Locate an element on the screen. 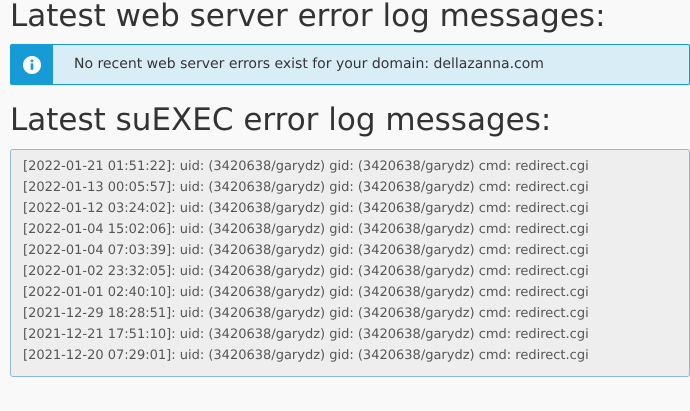  log-line: [2022-01-21 01:51:22]: uid: (3420638/garydz) gid: (3420638/garydz) cmd: redirect.cgi is located at coordinates (306, 167).